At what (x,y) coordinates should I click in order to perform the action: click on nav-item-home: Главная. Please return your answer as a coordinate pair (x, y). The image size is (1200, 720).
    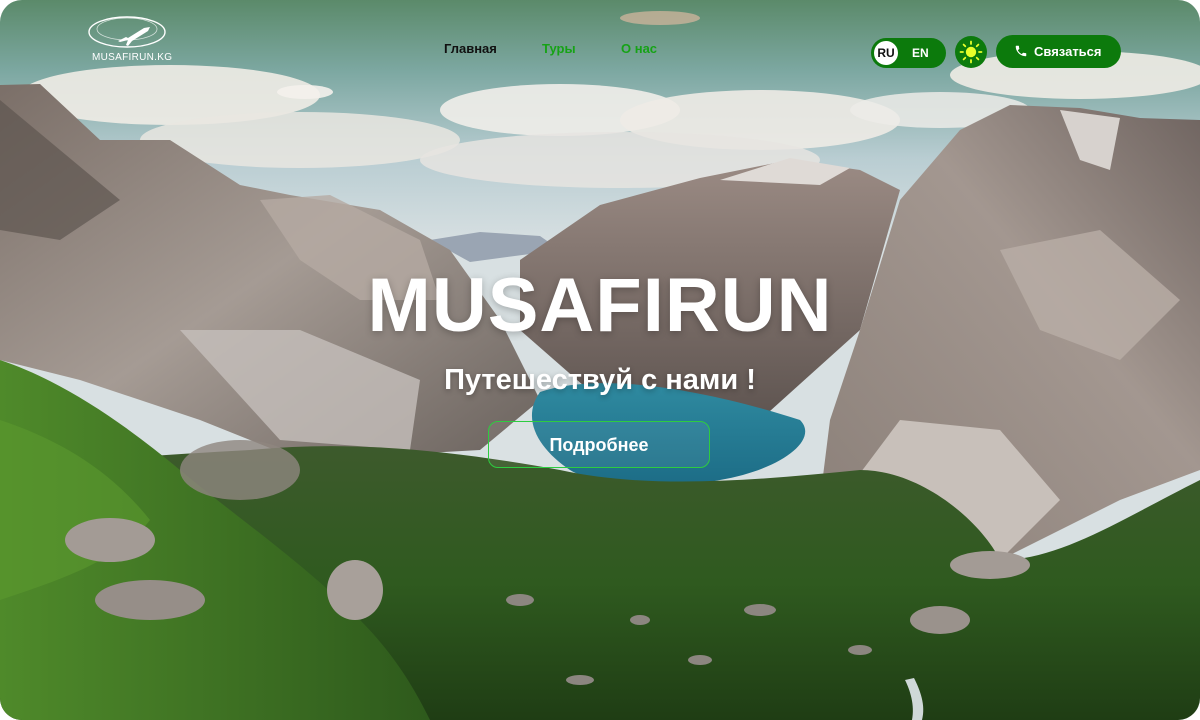
    Looking at the image, I should click on (470, 48).